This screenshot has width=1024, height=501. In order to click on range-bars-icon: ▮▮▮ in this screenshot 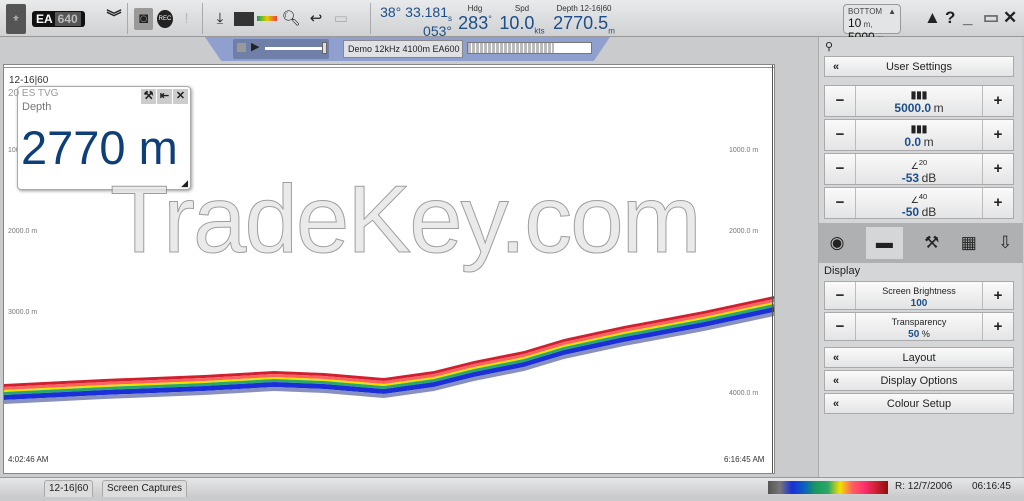, I will do `click(919, 95)`.